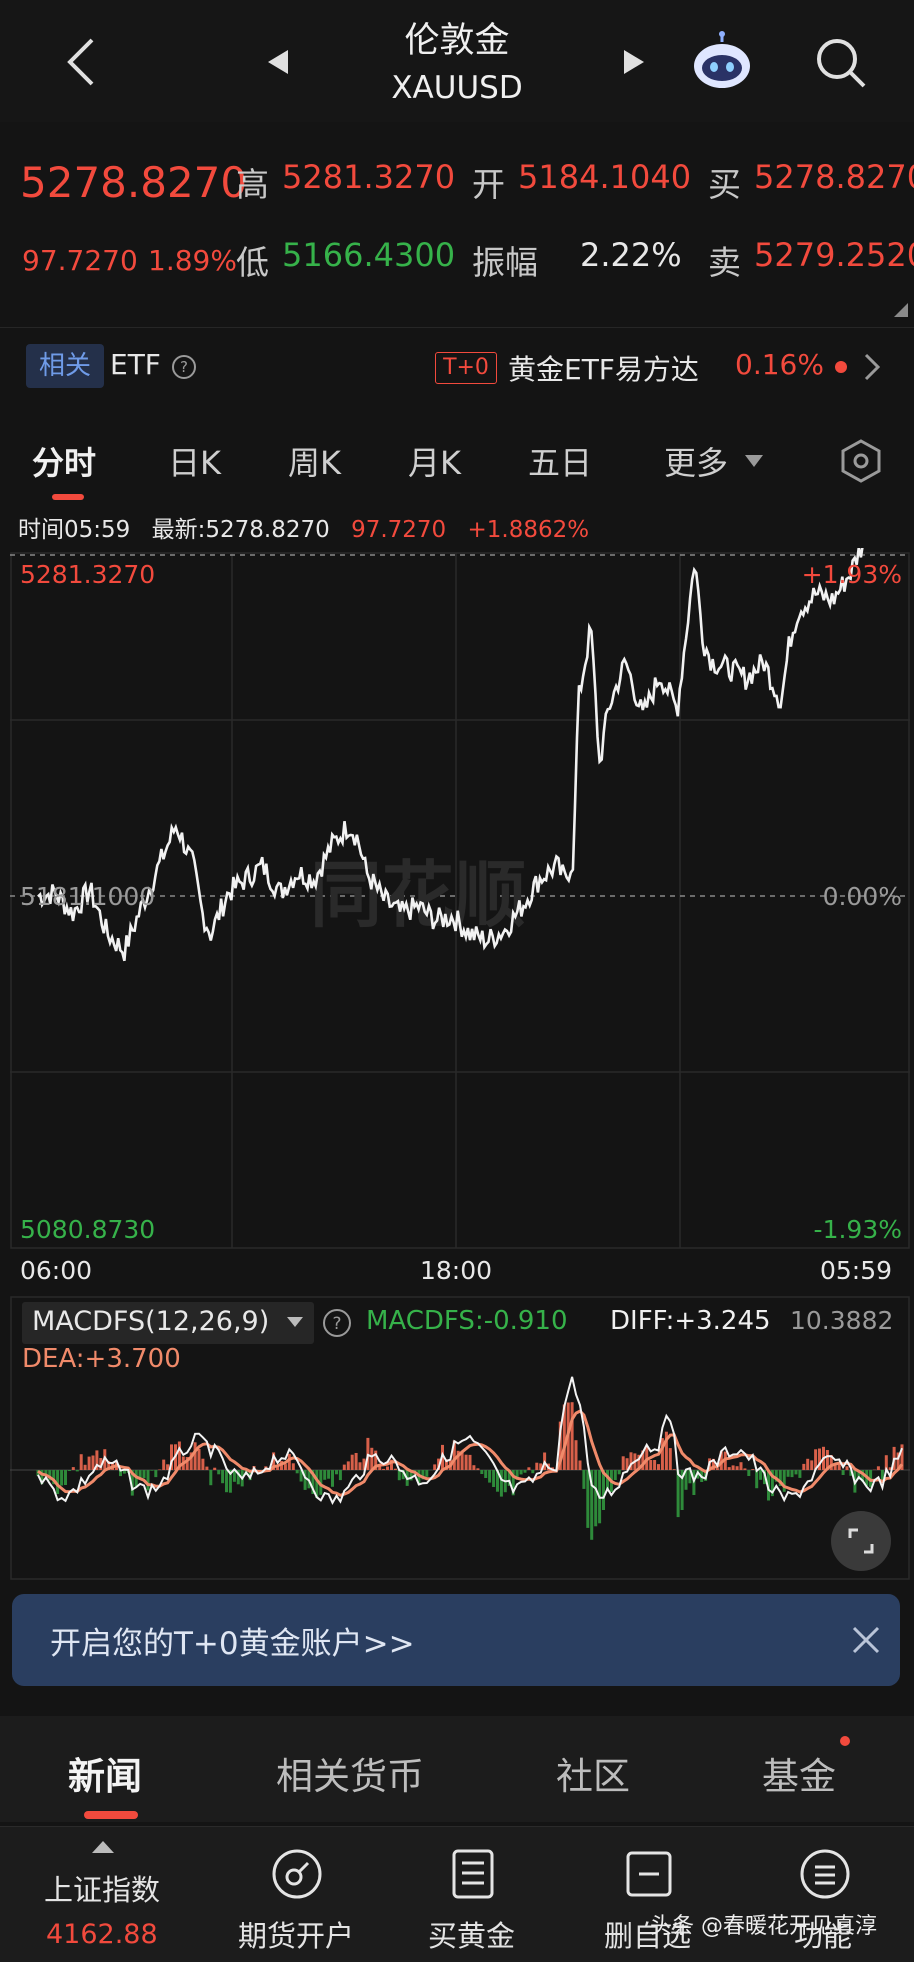 This screenshot has height=1962, width=914. Describe the element at coordinates (799, 1773) in the screenshot. I see `tab-fund: 基金` at that location.